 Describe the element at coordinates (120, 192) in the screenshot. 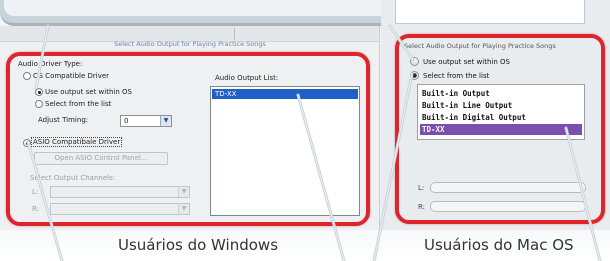

I see `left-channel-select: ▼` at that location.